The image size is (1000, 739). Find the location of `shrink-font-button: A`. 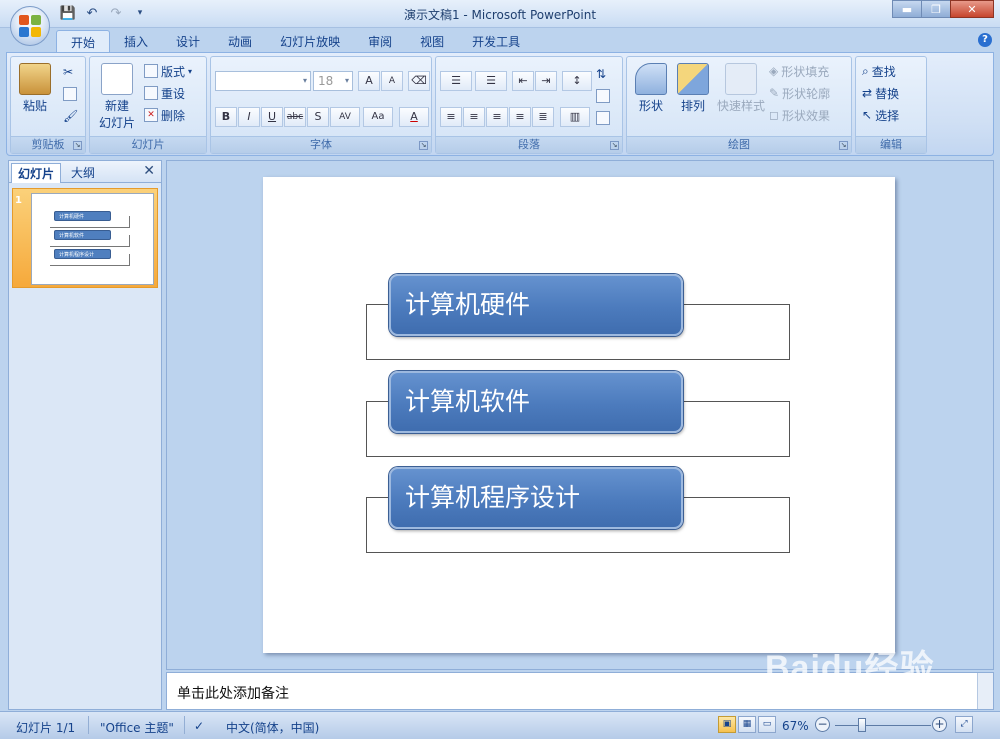

shrink-font-button: A is located at coordinates (392, 81).